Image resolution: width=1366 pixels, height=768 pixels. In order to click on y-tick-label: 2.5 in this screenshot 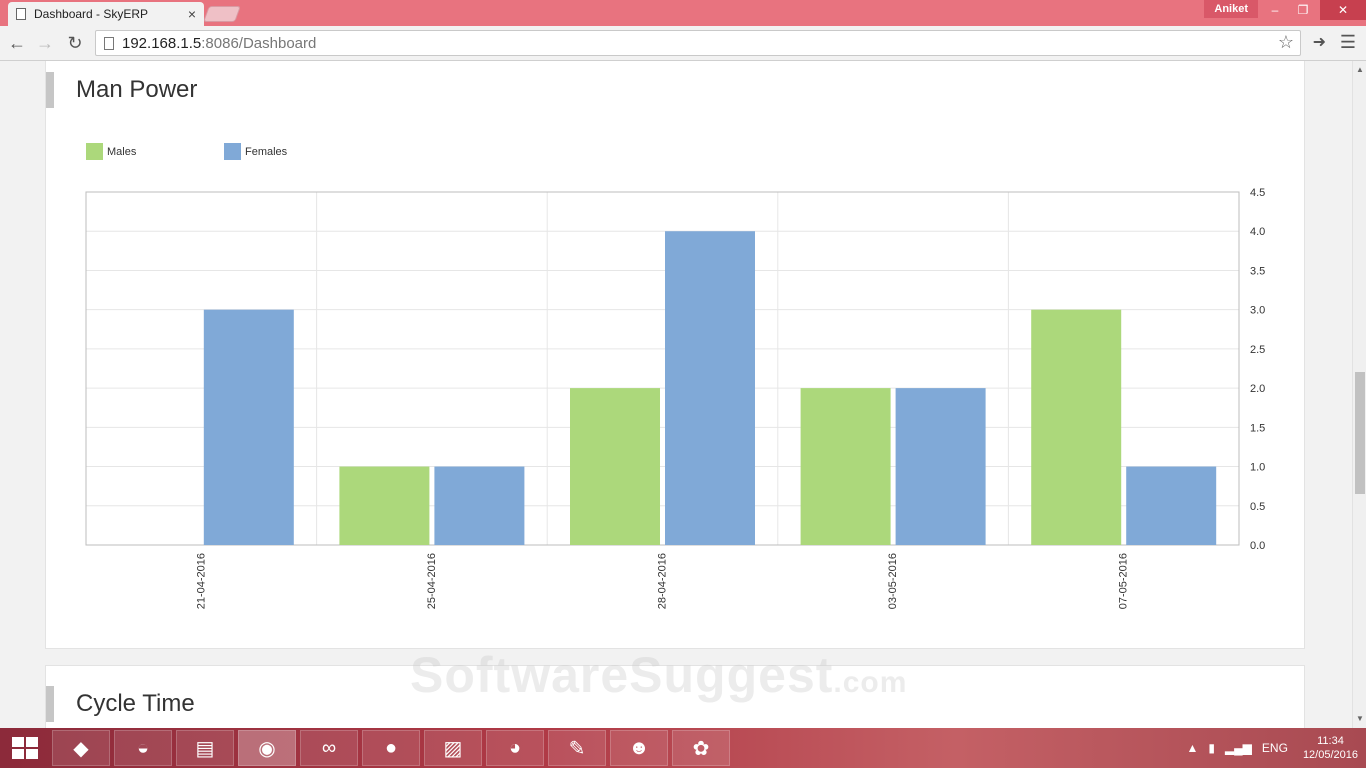, I will do `click(1257, 350)`.